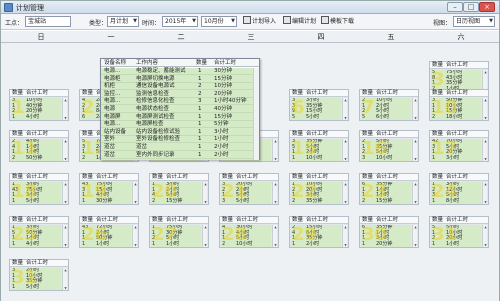 The height and width of the screenshot is (301, 500). What do you see at coordinates (256, 114) in the screenshot?
I see `popup-scrollbar` at bounding box center [256, 114].